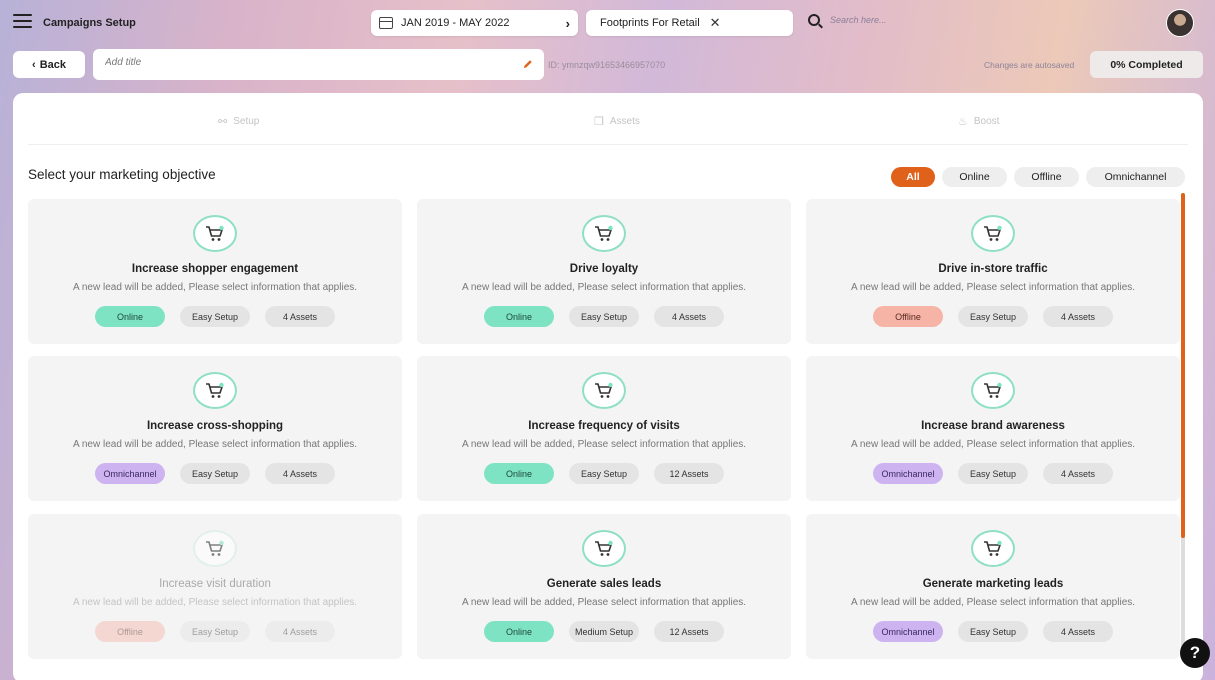 The height and width of the screenshot is (680, 1215). I want to click on rocket-icon: ♨, so click(963, 122).